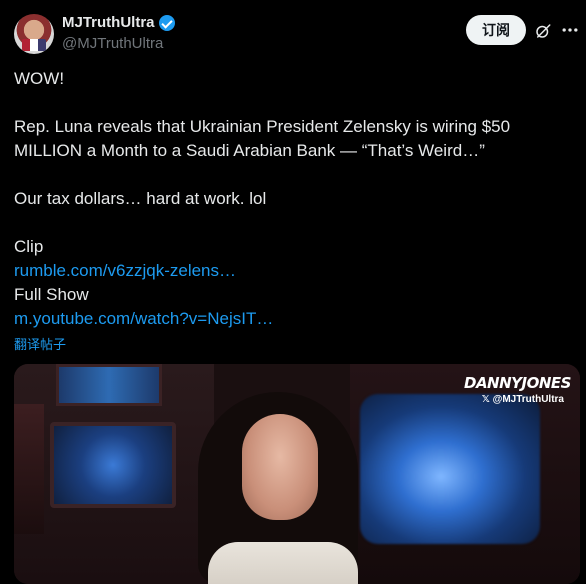 The image size is (586, 584). What do you see at coordinates (297, 34) in the screenshot?
I see `post-header: MJTruthUltra @MJTruthUltra 订阅` at bounding box center [297, 34].